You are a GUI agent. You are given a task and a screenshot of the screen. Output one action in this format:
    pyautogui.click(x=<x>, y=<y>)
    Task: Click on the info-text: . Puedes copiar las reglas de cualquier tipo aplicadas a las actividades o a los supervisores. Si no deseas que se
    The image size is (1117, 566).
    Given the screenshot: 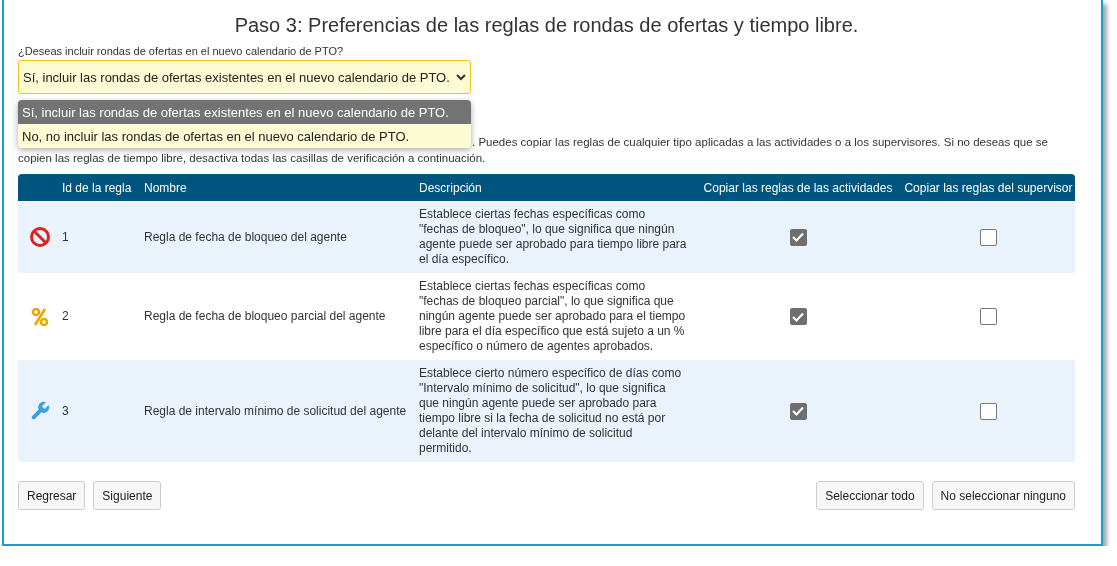 What is the action you would take?
    pyautogui.click(x=760, y=142)
    